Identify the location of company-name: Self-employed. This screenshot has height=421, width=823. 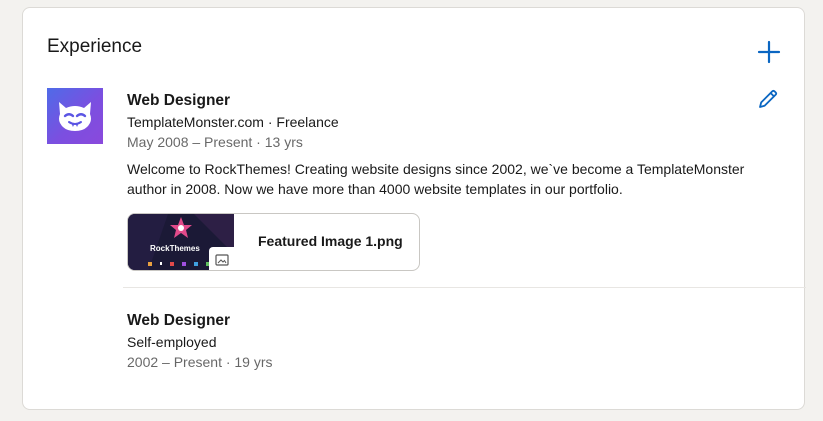
(172, 342).